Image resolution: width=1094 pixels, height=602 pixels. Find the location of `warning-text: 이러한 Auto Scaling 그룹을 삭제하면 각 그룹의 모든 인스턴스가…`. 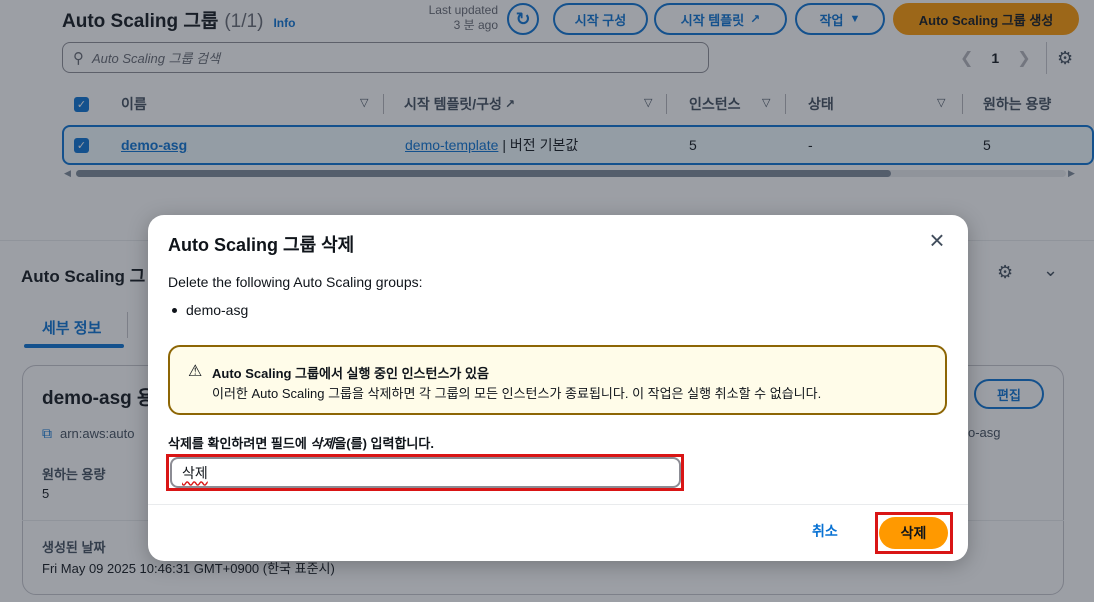

warning-text: 이러한 Auto Scaling 그룹을 삭제하면 각 그룹의 모든 인스턴스가… is located at coordinates (517, 393).